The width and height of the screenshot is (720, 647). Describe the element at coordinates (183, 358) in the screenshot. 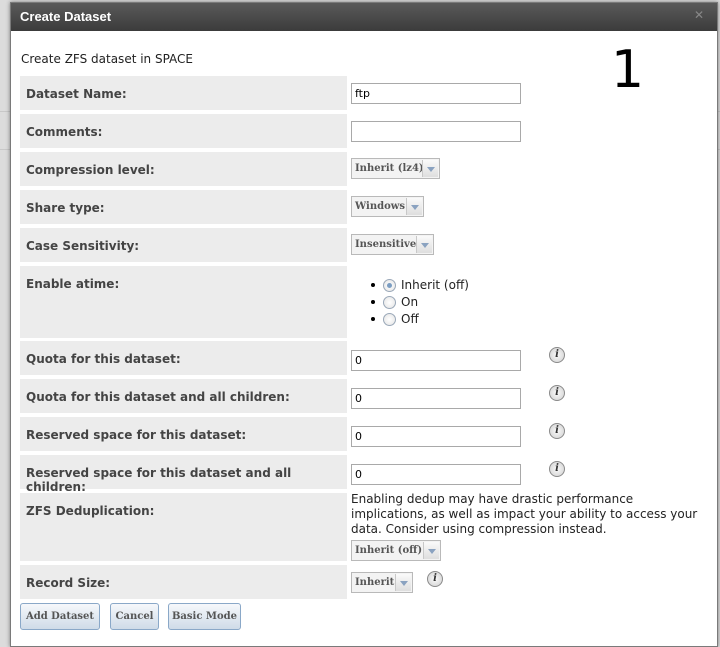

I see `label-cell-quota: Quota for this dataset:` at that location.